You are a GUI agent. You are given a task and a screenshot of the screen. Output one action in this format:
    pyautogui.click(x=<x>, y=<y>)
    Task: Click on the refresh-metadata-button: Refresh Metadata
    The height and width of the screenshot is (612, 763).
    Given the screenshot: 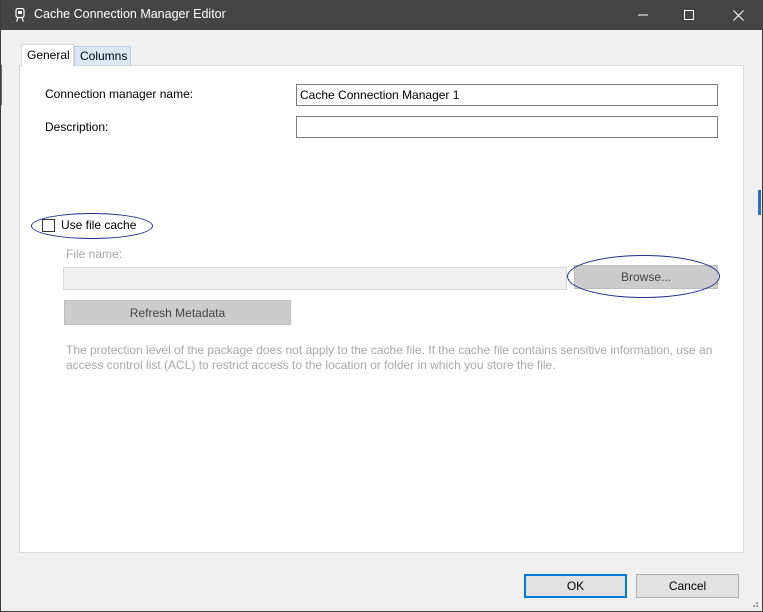 What is the action you would take?
    pyautogui.click(x=177, y=312)
    